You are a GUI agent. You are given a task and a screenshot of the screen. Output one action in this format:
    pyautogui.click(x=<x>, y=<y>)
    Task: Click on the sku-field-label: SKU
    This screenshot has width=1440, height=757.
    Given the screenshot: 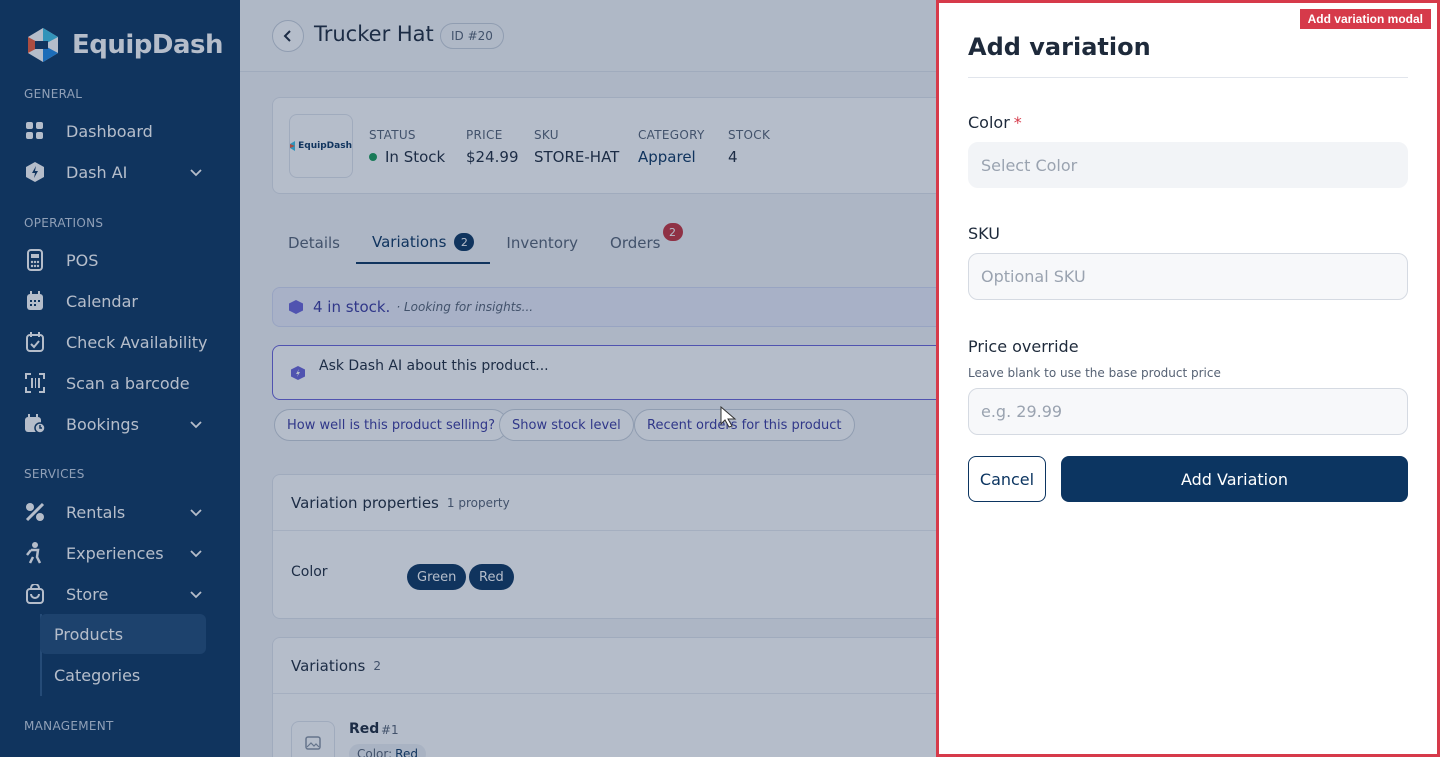 What is the action you would take?
    pyautogui.click(x=984, y=233)
    